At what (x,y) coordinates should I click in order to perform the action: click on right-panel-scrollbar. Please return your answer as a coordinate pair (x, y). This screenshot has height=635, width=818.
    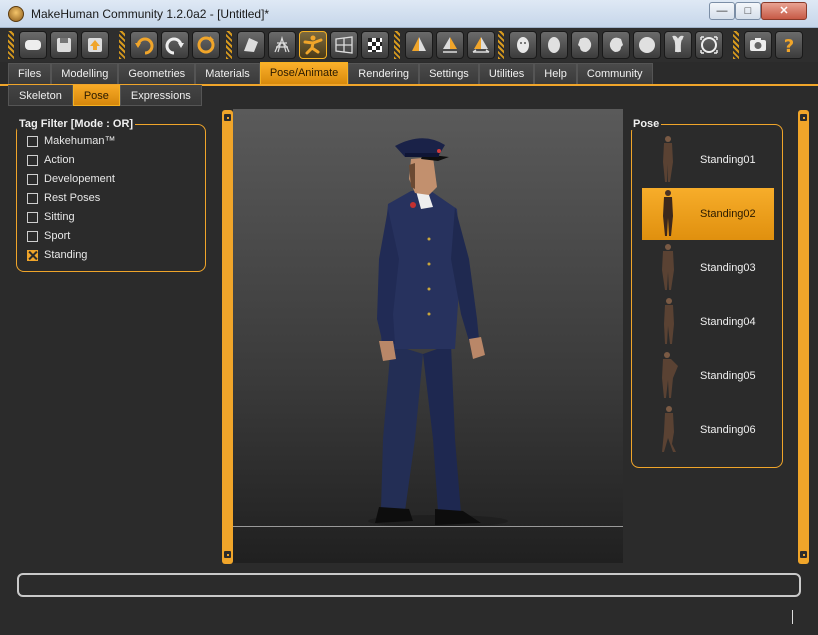
    Looking at the image, I should click on (803, 337).